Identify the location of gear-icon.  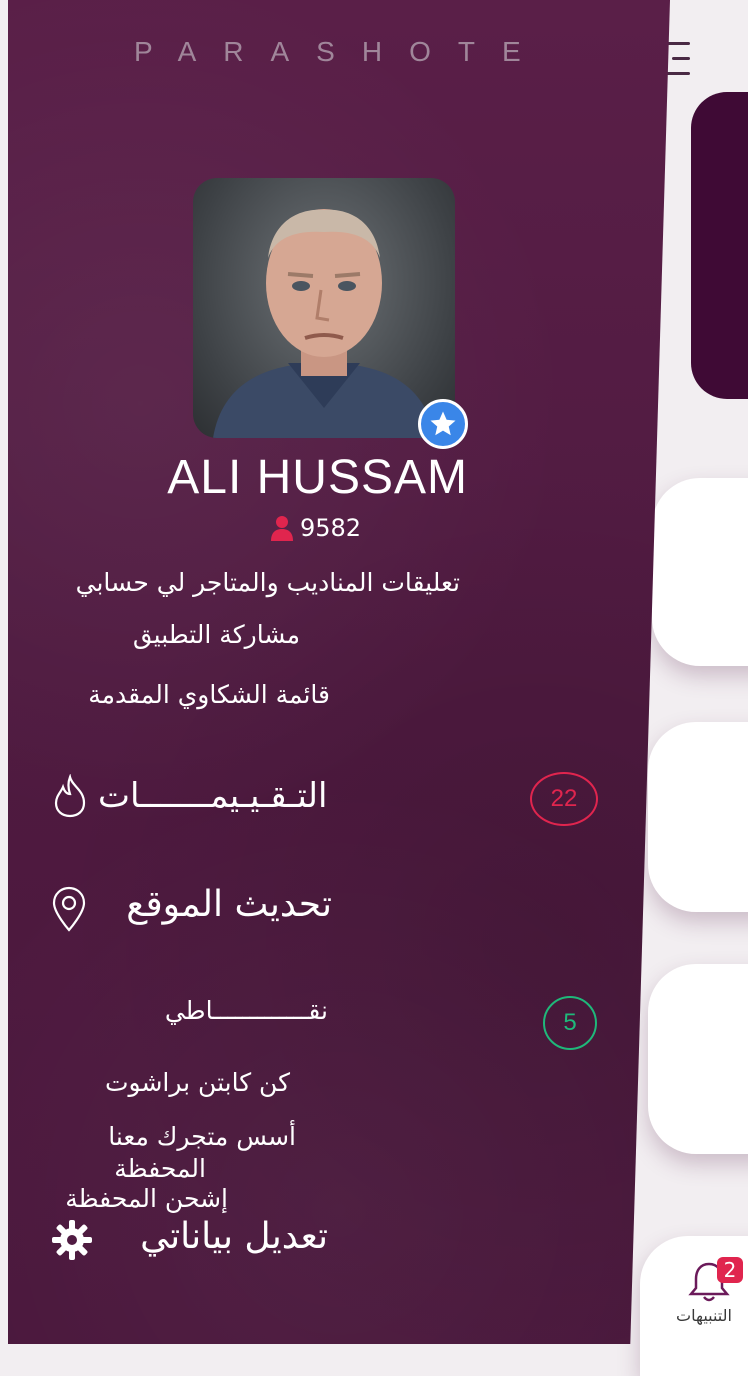
(72, 1242).